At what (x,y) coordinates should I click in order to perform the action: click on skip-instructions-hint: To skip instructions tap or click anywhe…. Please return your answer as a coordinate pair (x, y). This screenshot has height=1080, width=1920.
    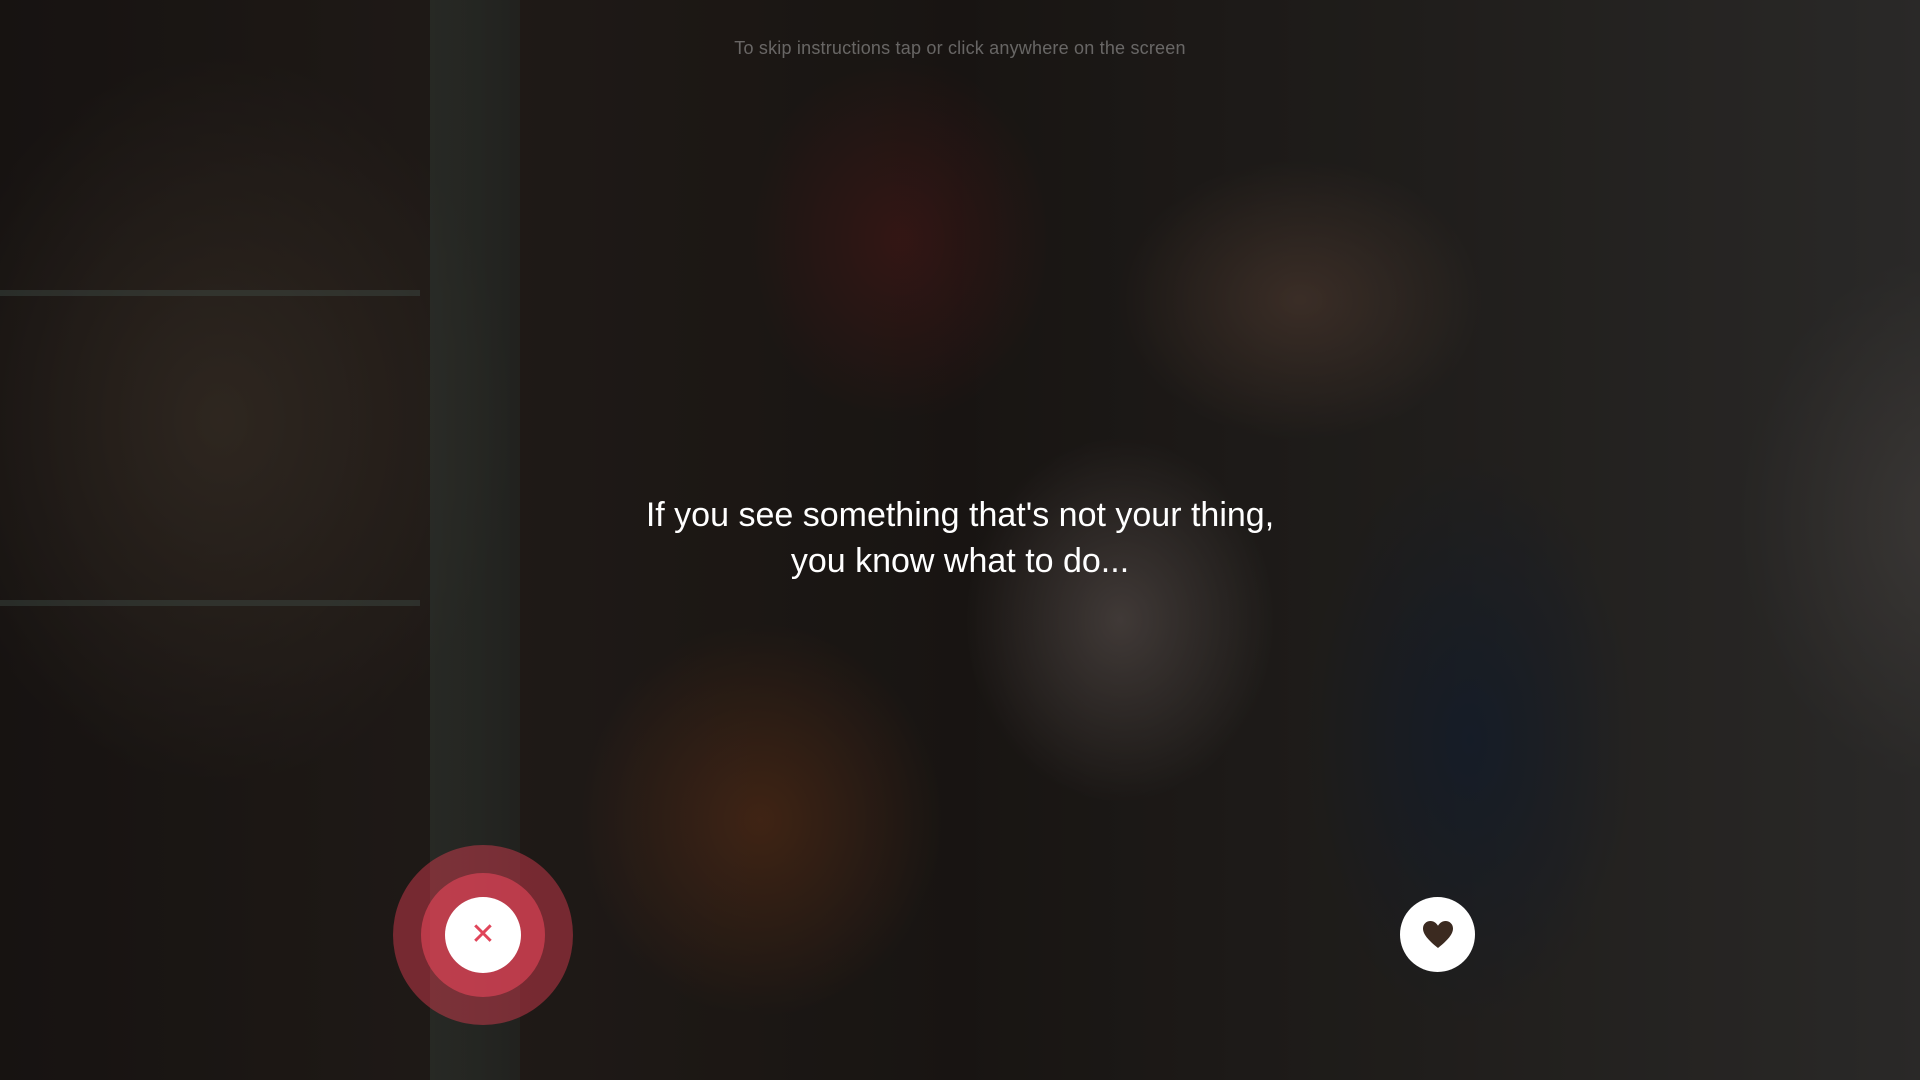
    Looking at the image, I should click on (960, 48).